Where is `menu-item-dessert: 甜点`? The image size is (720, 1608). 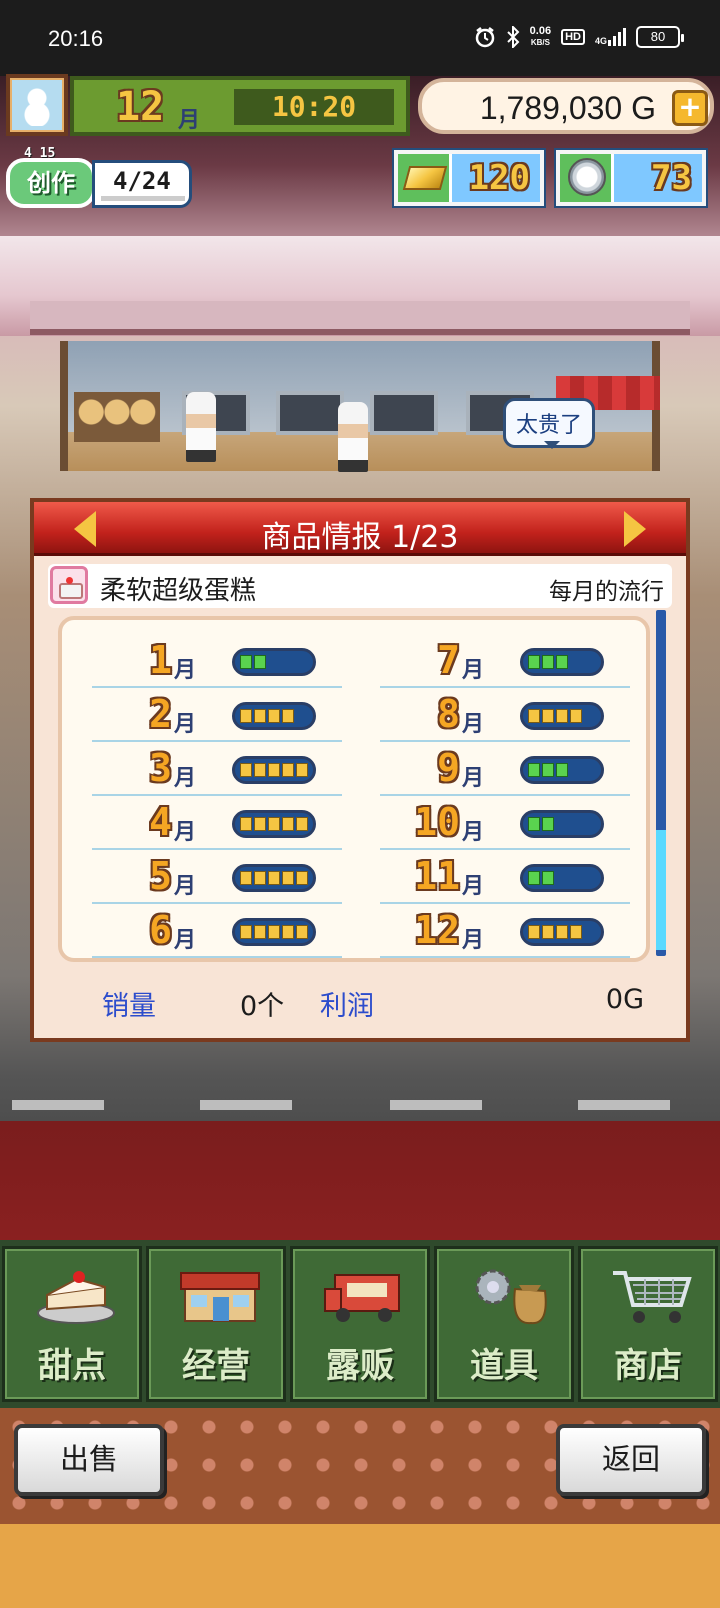 menu-item-dessert: 甜点 is located at coordinates (72, 1324).